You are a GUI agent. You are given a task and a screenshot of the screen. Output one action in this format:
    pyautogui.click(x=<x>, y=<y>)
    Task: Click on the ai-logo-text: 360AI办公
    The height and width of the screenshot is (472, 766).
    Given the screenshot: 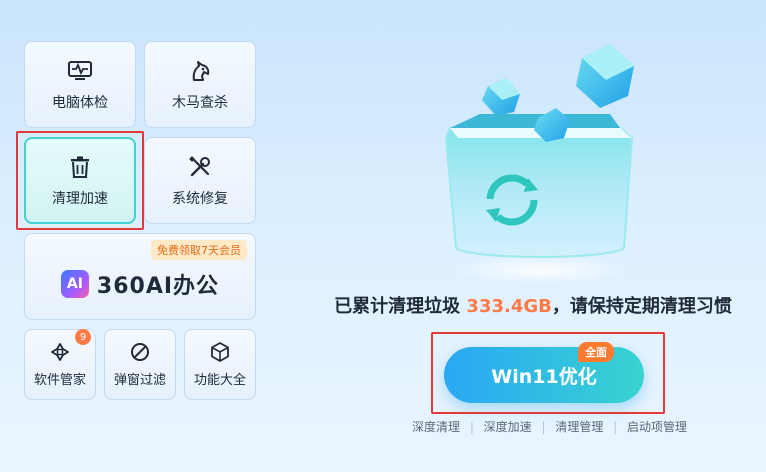 What is the action you would take?
    pyautogui.click(x=158, y=286)
    